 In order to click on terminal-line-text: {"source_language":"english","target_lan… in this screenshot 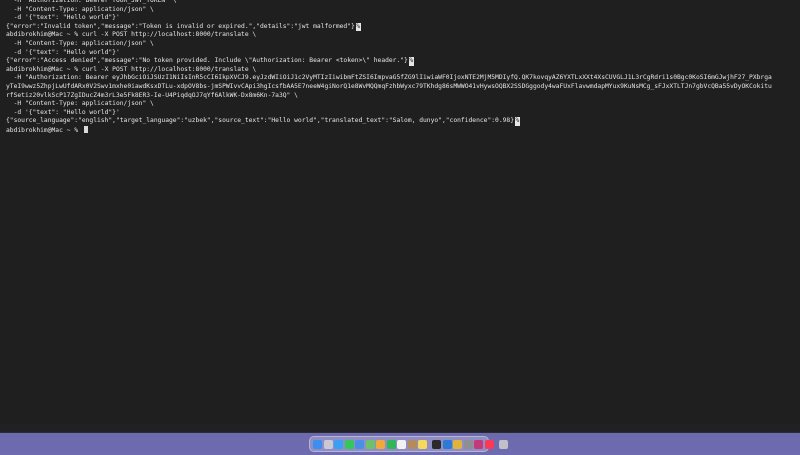, I will do `click(260, 121)`.